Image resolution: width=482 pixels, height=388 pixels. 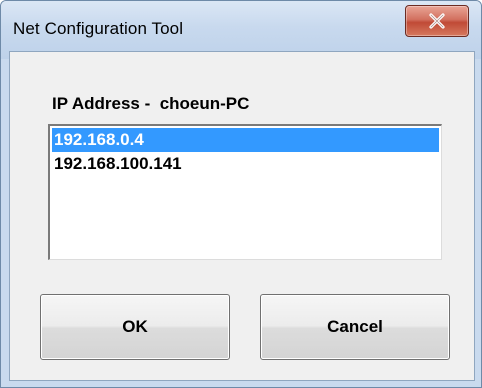 What do you see at coordinates (355, 327) in the screenshot?
I see `cancel-button: Cancel` at bounding box center [355, 327].